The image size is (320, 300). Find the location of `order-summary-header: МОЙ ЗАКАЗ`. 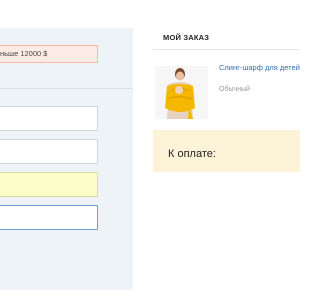

order-summary-header: МОЙ ЗАКАЗ is located at coordinates (226, 39).